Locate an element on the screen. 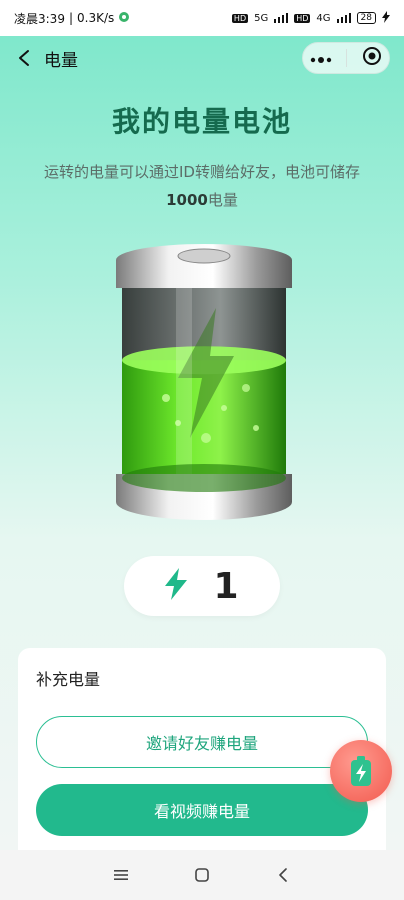 This screenshot has width=404, height=900. lightning-bolt-icon is located at coordinates (176, 586).